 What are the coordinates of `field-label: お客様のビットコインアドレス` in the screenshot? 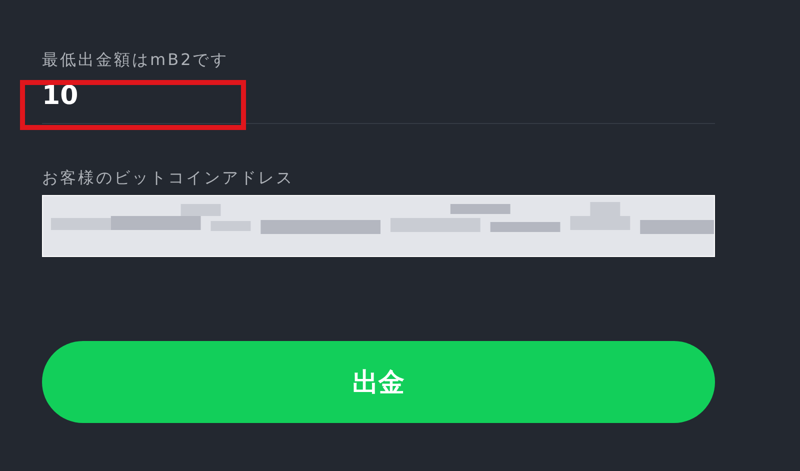 It's located at (168, 178).